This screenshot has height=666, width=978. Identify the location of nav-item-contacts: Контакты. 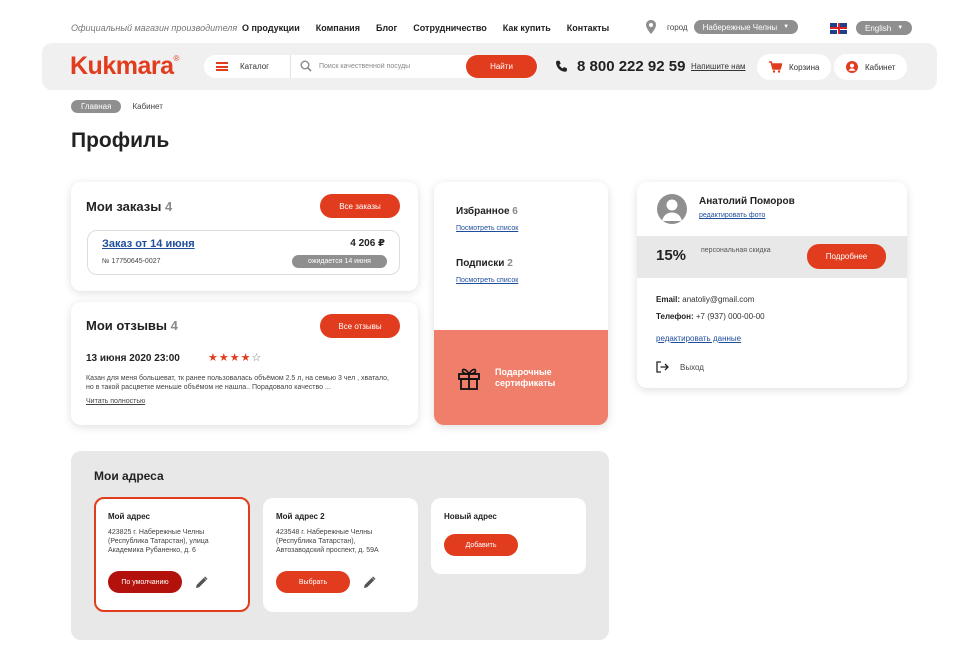
(588, 28).